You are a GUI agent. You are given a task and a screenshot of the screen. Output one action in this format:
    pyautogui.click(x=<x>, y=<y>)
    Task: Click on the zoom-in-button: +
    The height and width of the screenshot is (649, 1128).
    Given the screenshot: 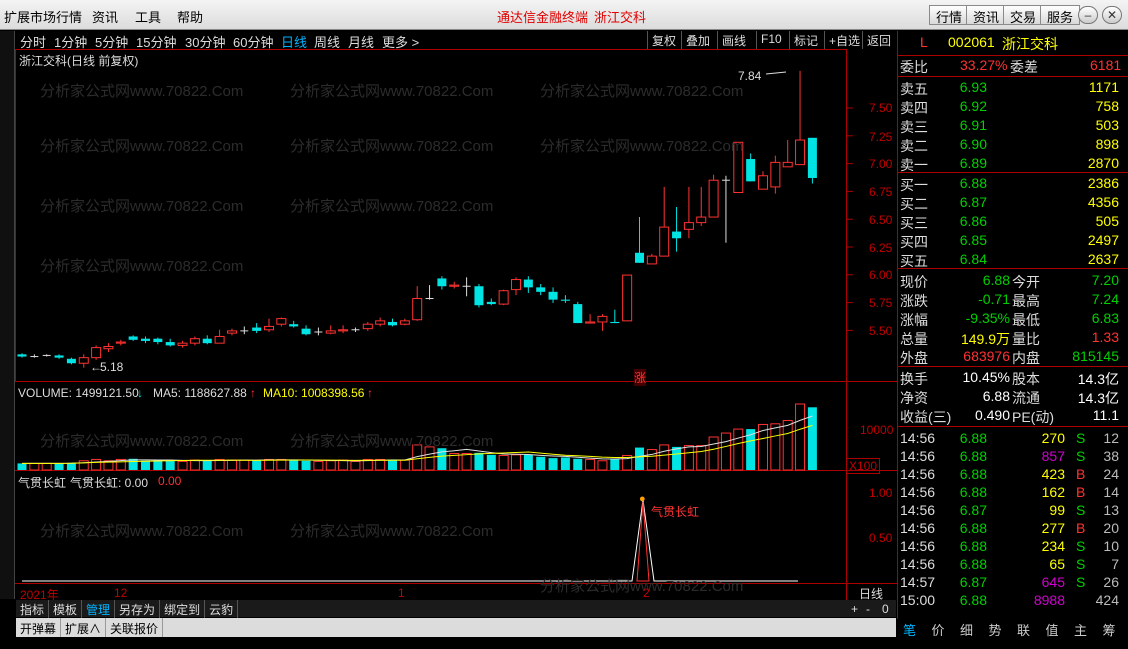 What is the action you would take?
    pyautogui.click(x=854, y=609)
    